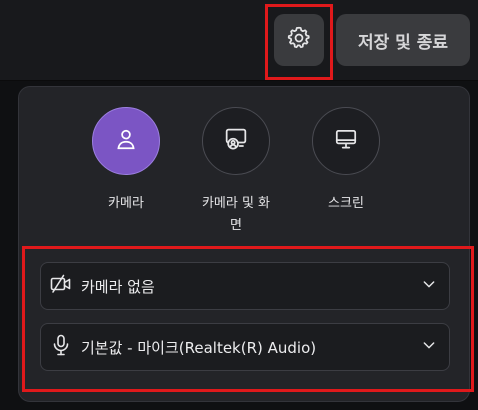  What do you see at coordinates (236, 214) in the screenshot?
I see `source-option-label: 카메라 및 화면` at bounding box center [236, 214].